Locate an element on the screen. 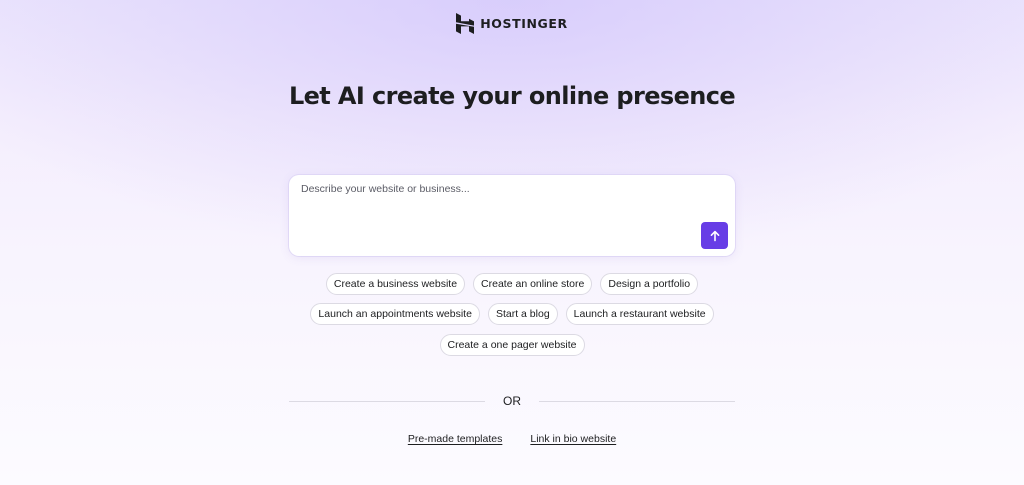 The height and width of the screenshot is (485, 1024). premade-templates-link: Pre-made templates is located at coordinates (455, 439).